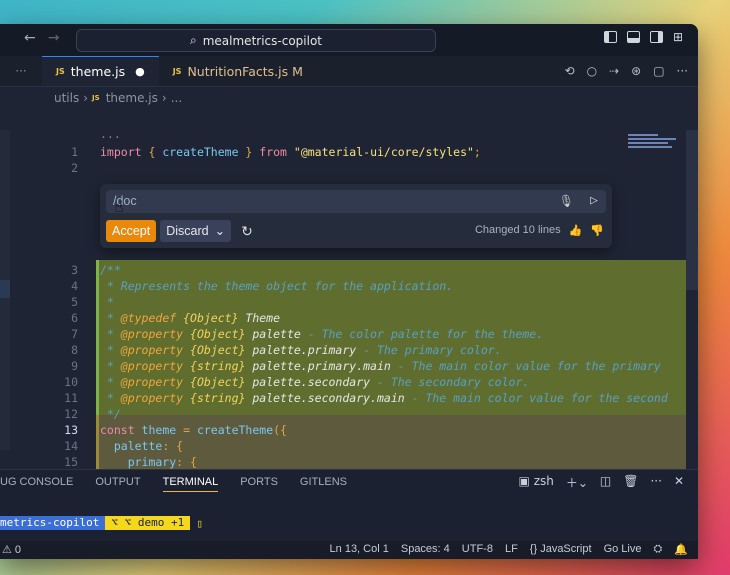  Describe the element at coordinates (97, 445) in the screenshot. I see `changed-gutter-marker` at that location.